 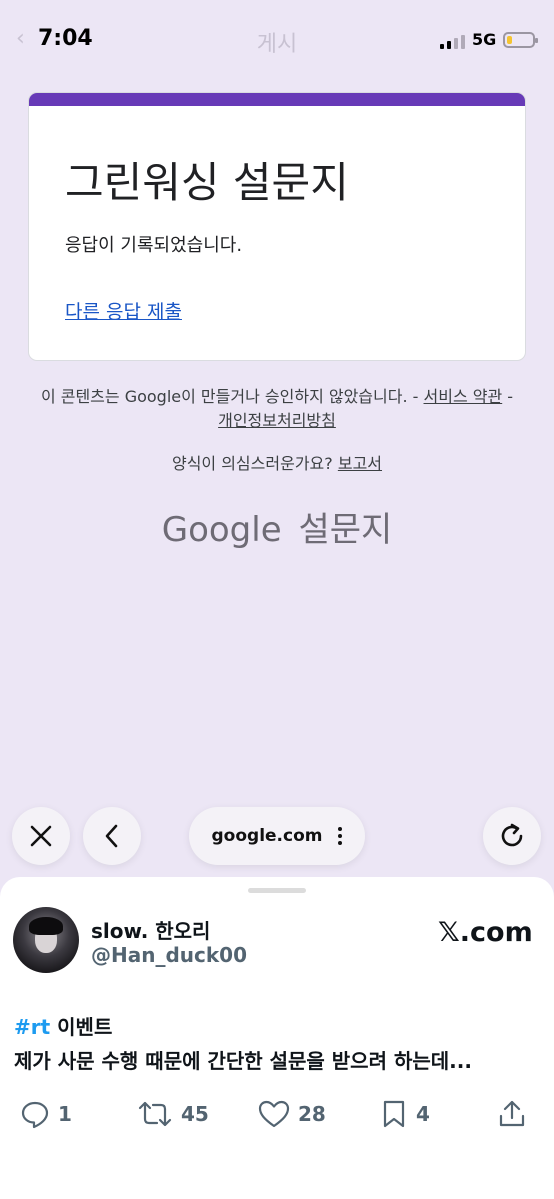 I want to click on retweet-button: 45, so click(x=173, y=1114).